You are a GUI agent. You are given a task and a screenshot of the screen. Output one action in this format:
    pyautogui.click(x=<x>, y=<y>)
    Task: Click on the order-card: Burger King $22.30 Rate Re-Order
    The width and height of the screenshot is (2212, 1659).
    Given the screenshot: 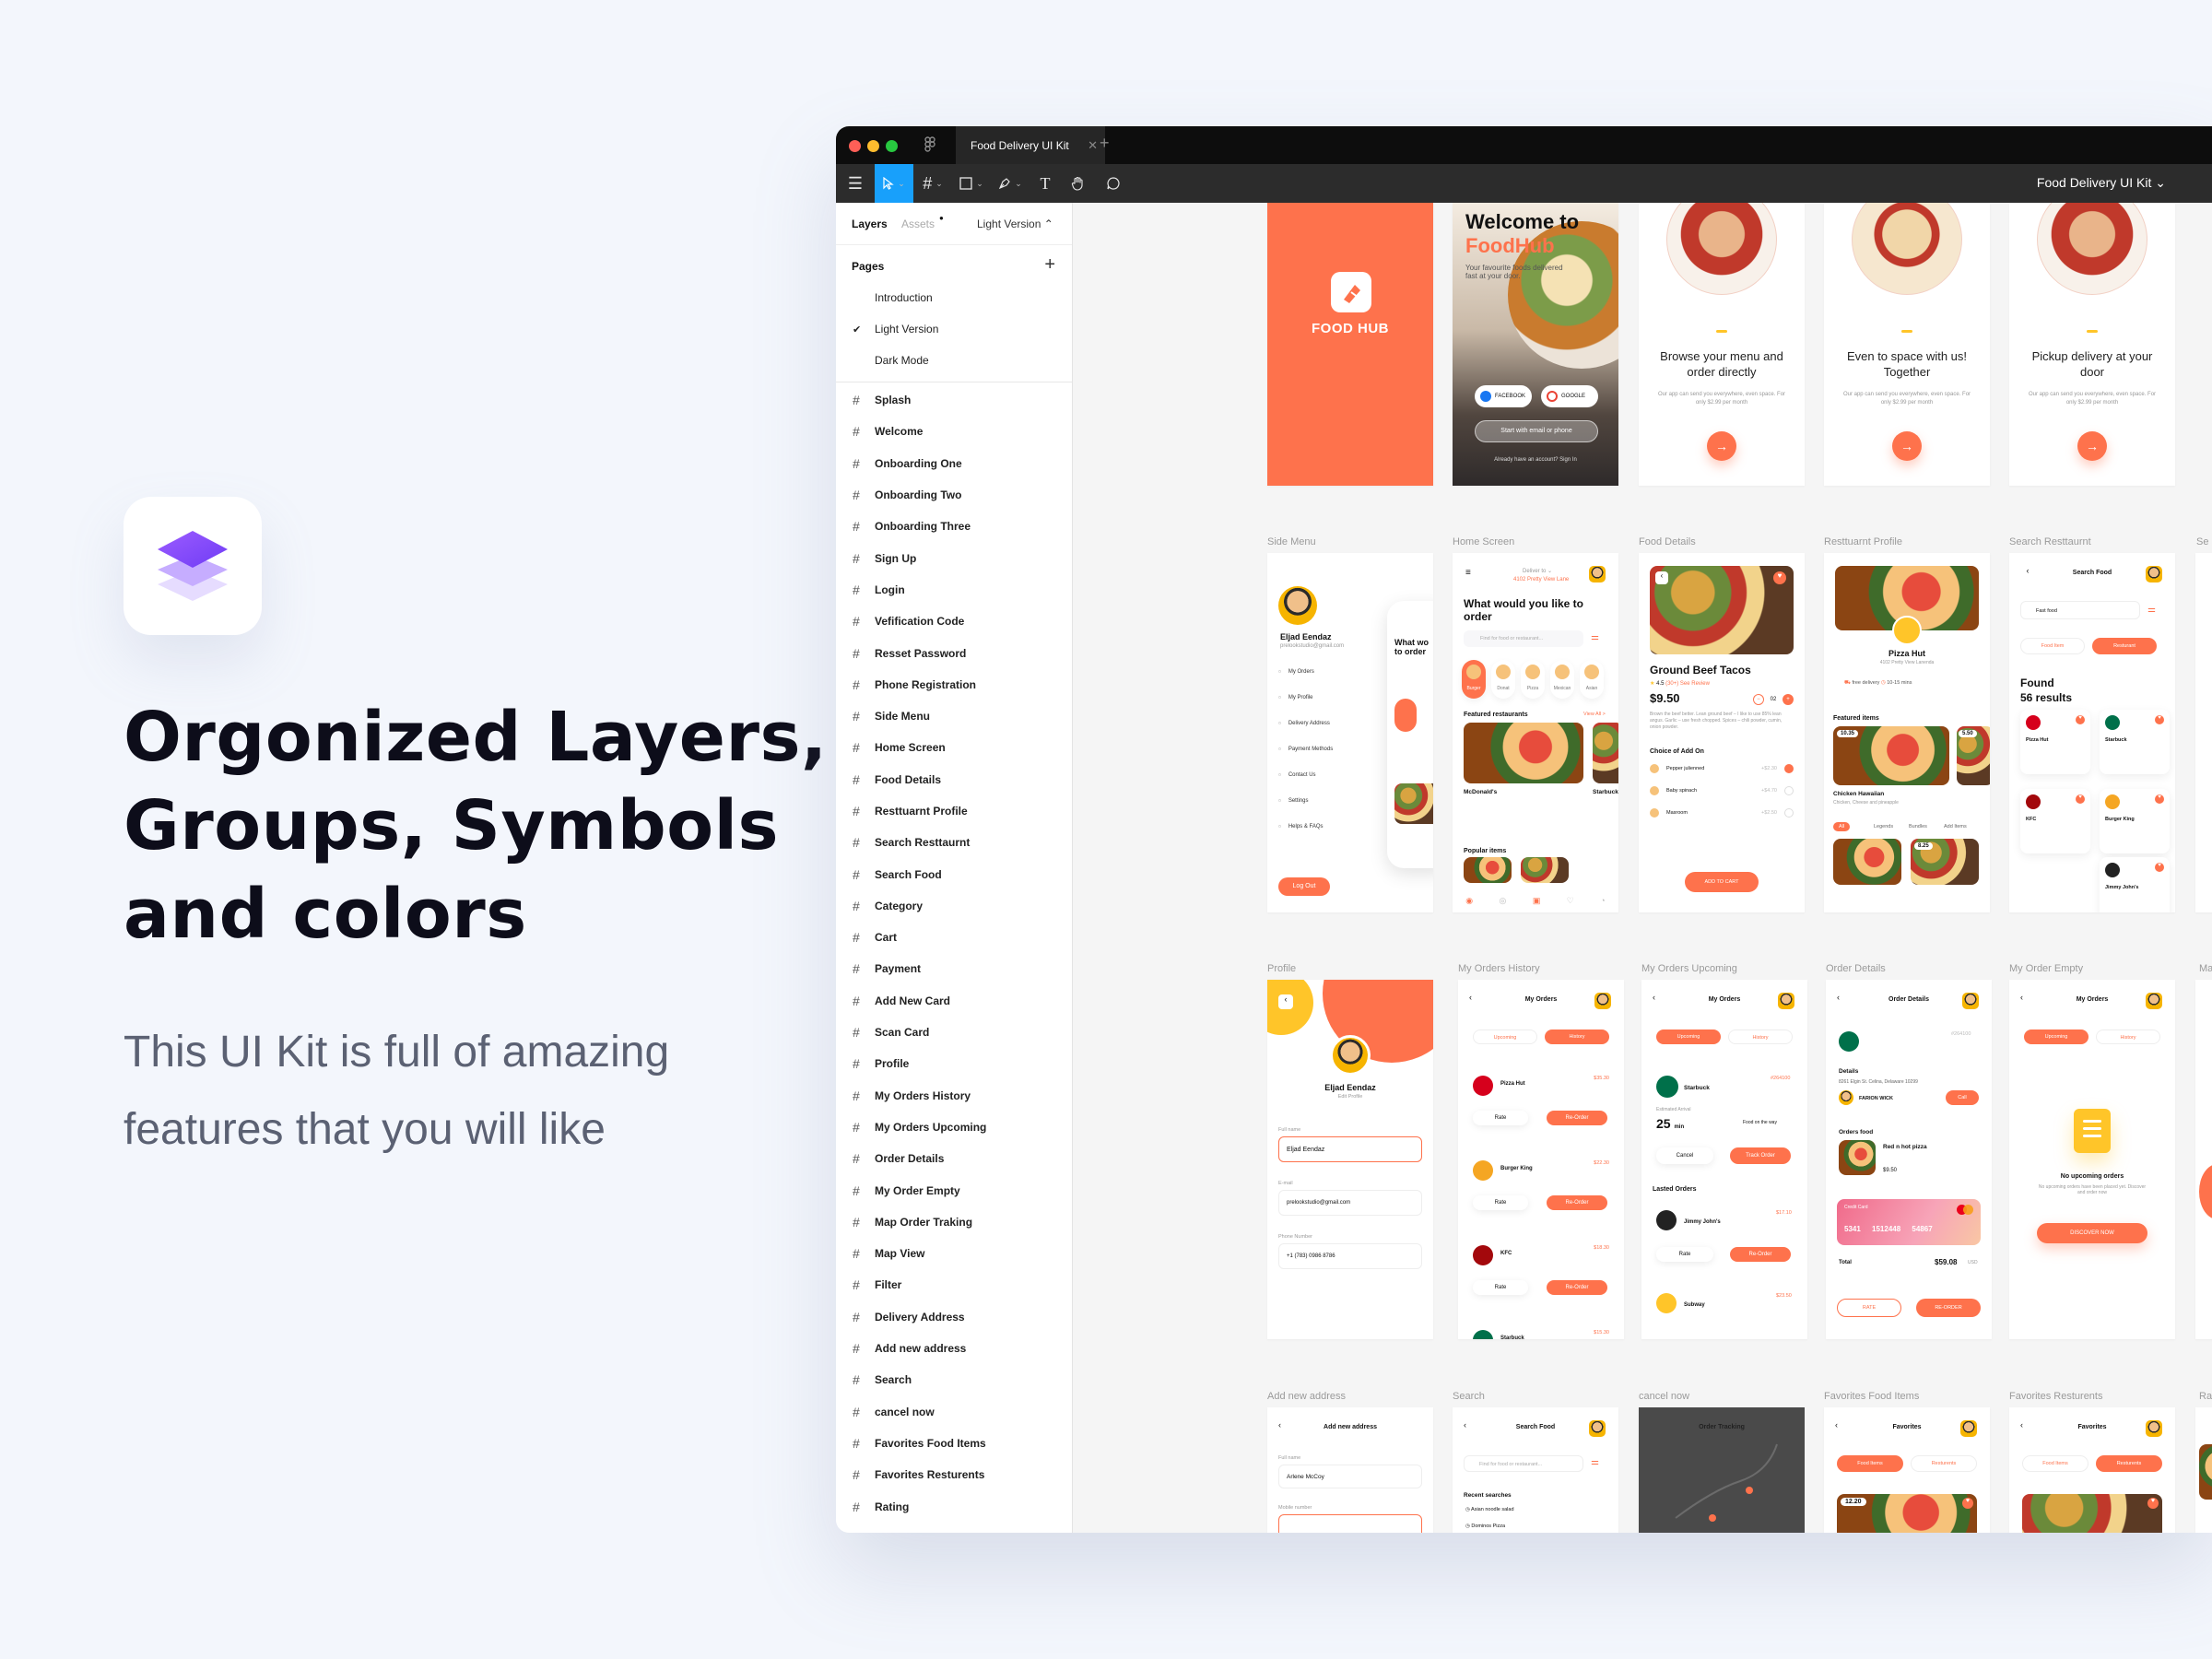 What is the action you would take?
    pyautogui.click(x=1541, y=1197)
    